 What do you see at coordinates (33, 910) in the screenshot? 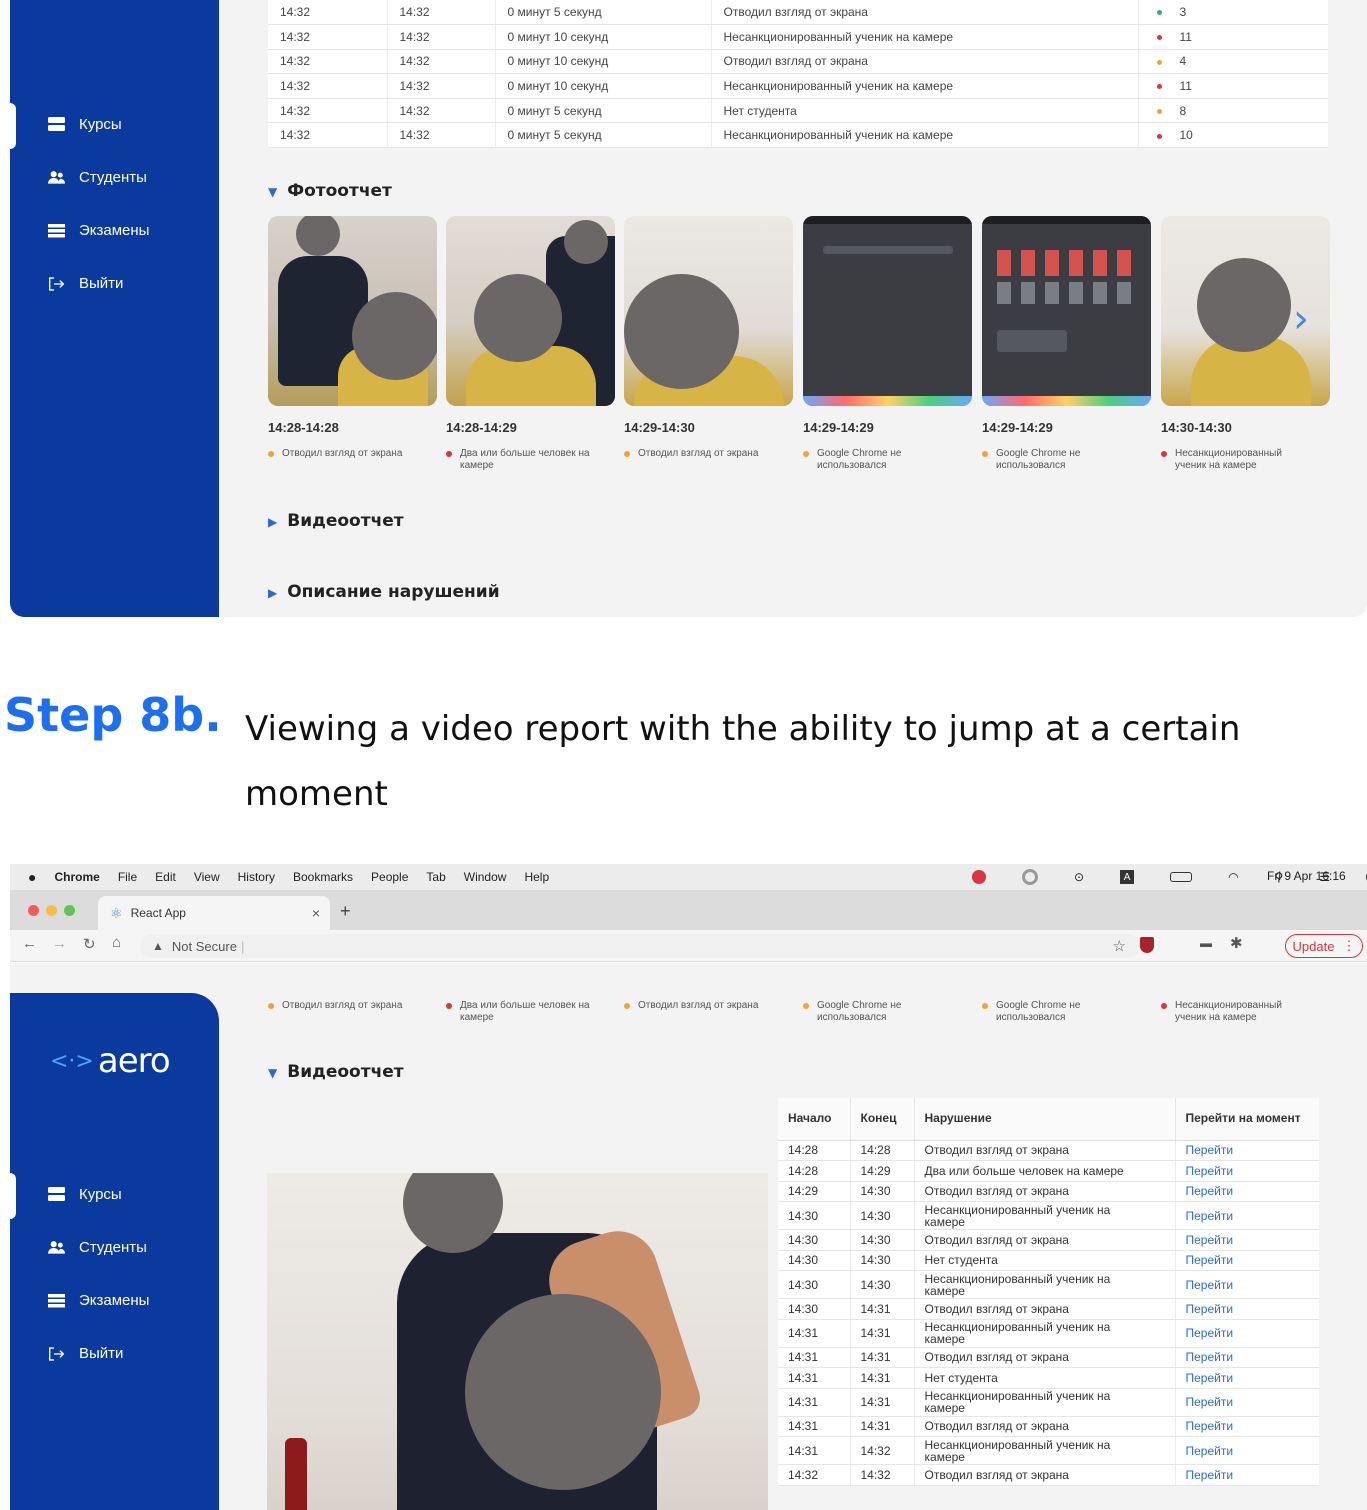
I see `close-window-icon` at bounding box center [33, 910].